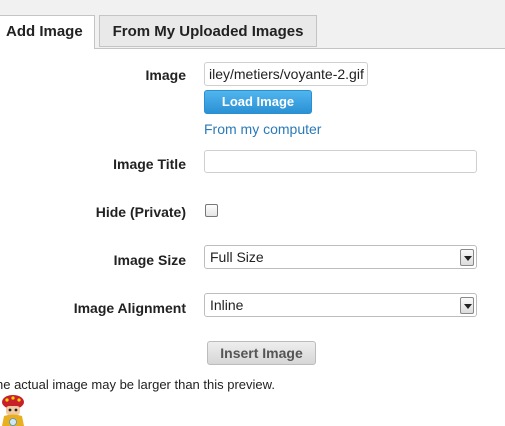 This screenshot has width=505, height=426. Describe the element at coordinates (340, 305) in the screenshot. I see `image-alignment-select: Inline` at that location.